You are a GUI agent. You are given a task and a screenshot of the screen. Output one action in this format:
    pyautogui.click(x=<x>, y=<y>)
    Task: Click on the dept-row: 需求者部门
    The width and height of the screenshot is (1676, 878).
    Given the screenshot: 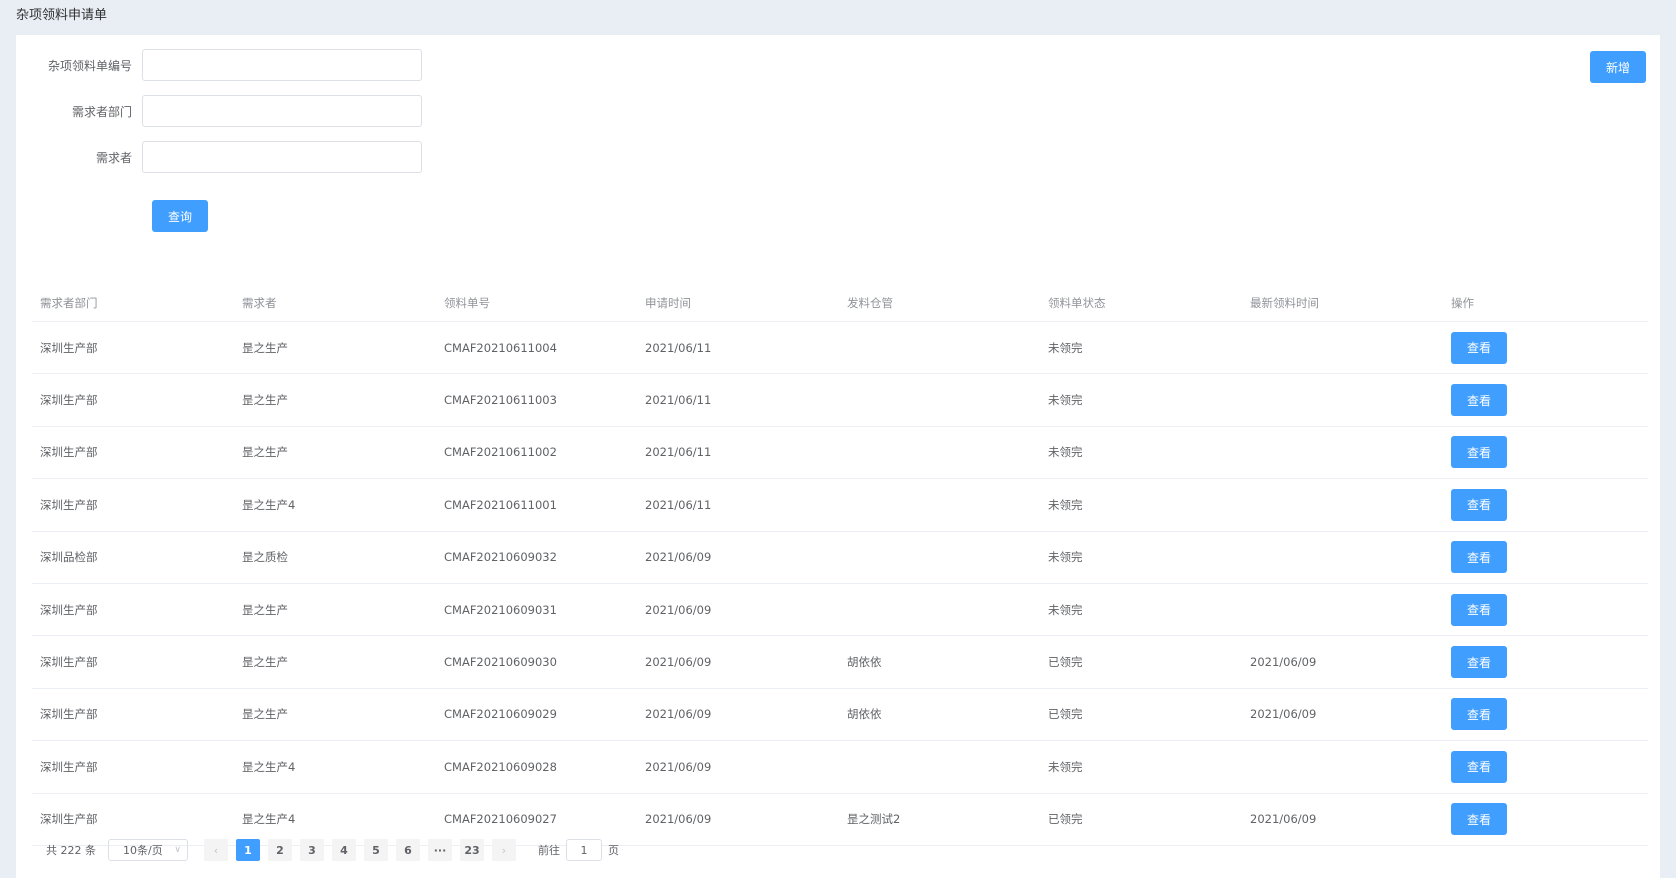 What is the action you would take?
    pyautogui.click(x=219, y=111)
    